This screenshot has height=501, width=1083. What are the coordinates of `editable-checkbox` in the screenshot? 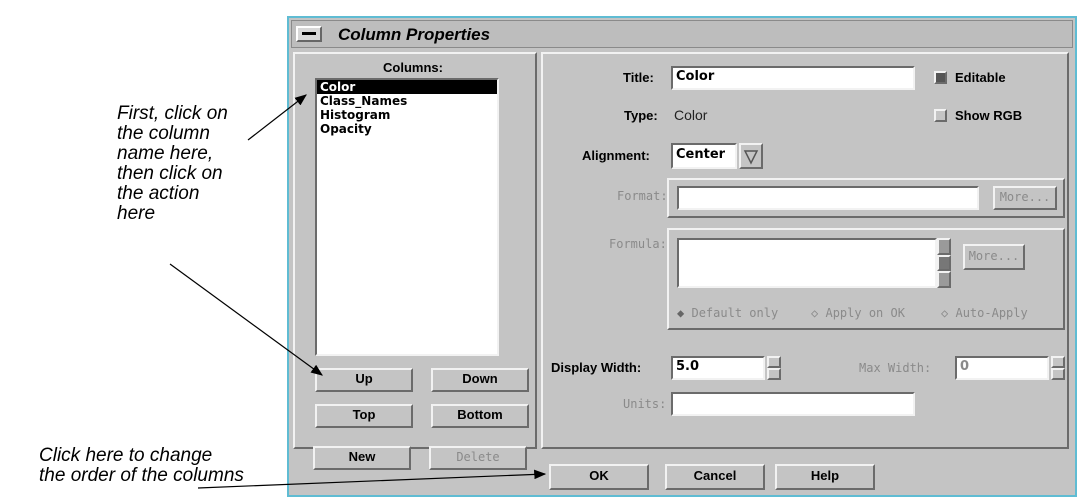 It's located at (940, 77).